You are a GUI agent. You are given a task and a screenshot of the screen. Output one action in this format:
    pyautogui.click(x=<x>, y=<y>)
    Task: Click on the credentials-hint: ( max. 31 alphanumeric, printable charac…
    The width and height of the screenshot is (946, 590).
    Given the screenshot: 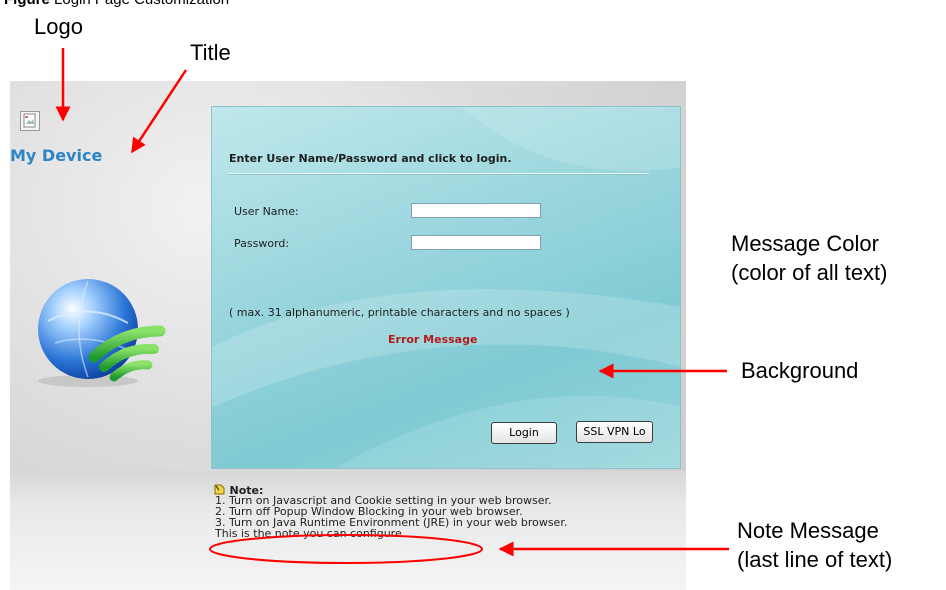 What is the action you would take?
    pyautogui.click(x=399, y=312)
    